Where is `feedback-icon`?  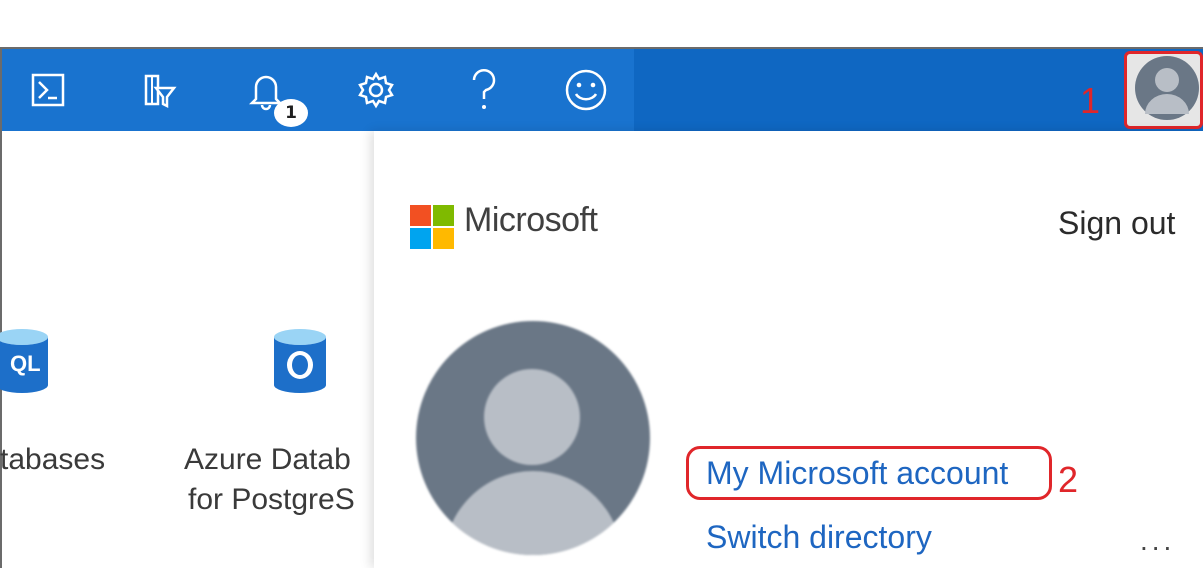
feedback-icon is located at coordinates (586, 90).